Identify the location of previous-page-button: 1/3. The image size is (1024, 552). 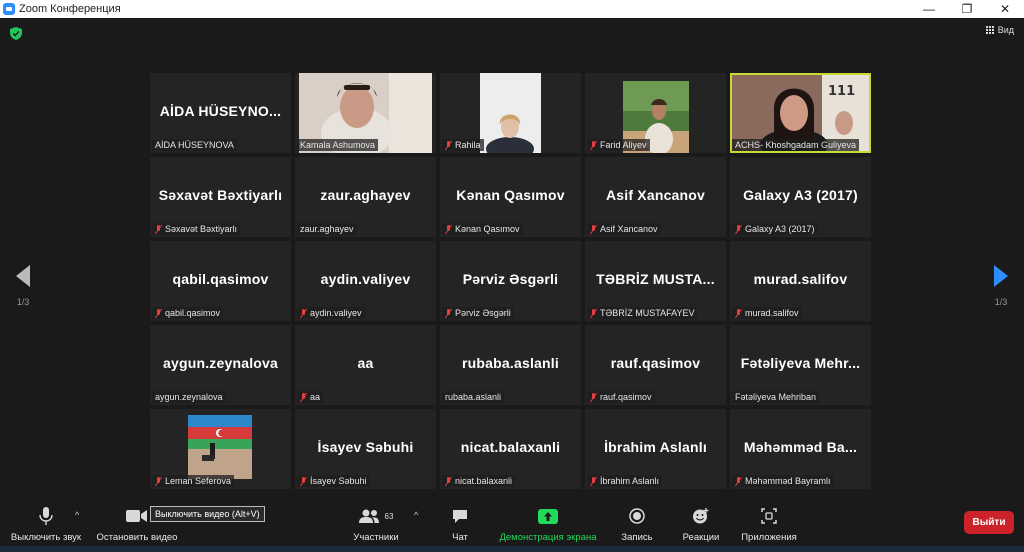
(23, 286).